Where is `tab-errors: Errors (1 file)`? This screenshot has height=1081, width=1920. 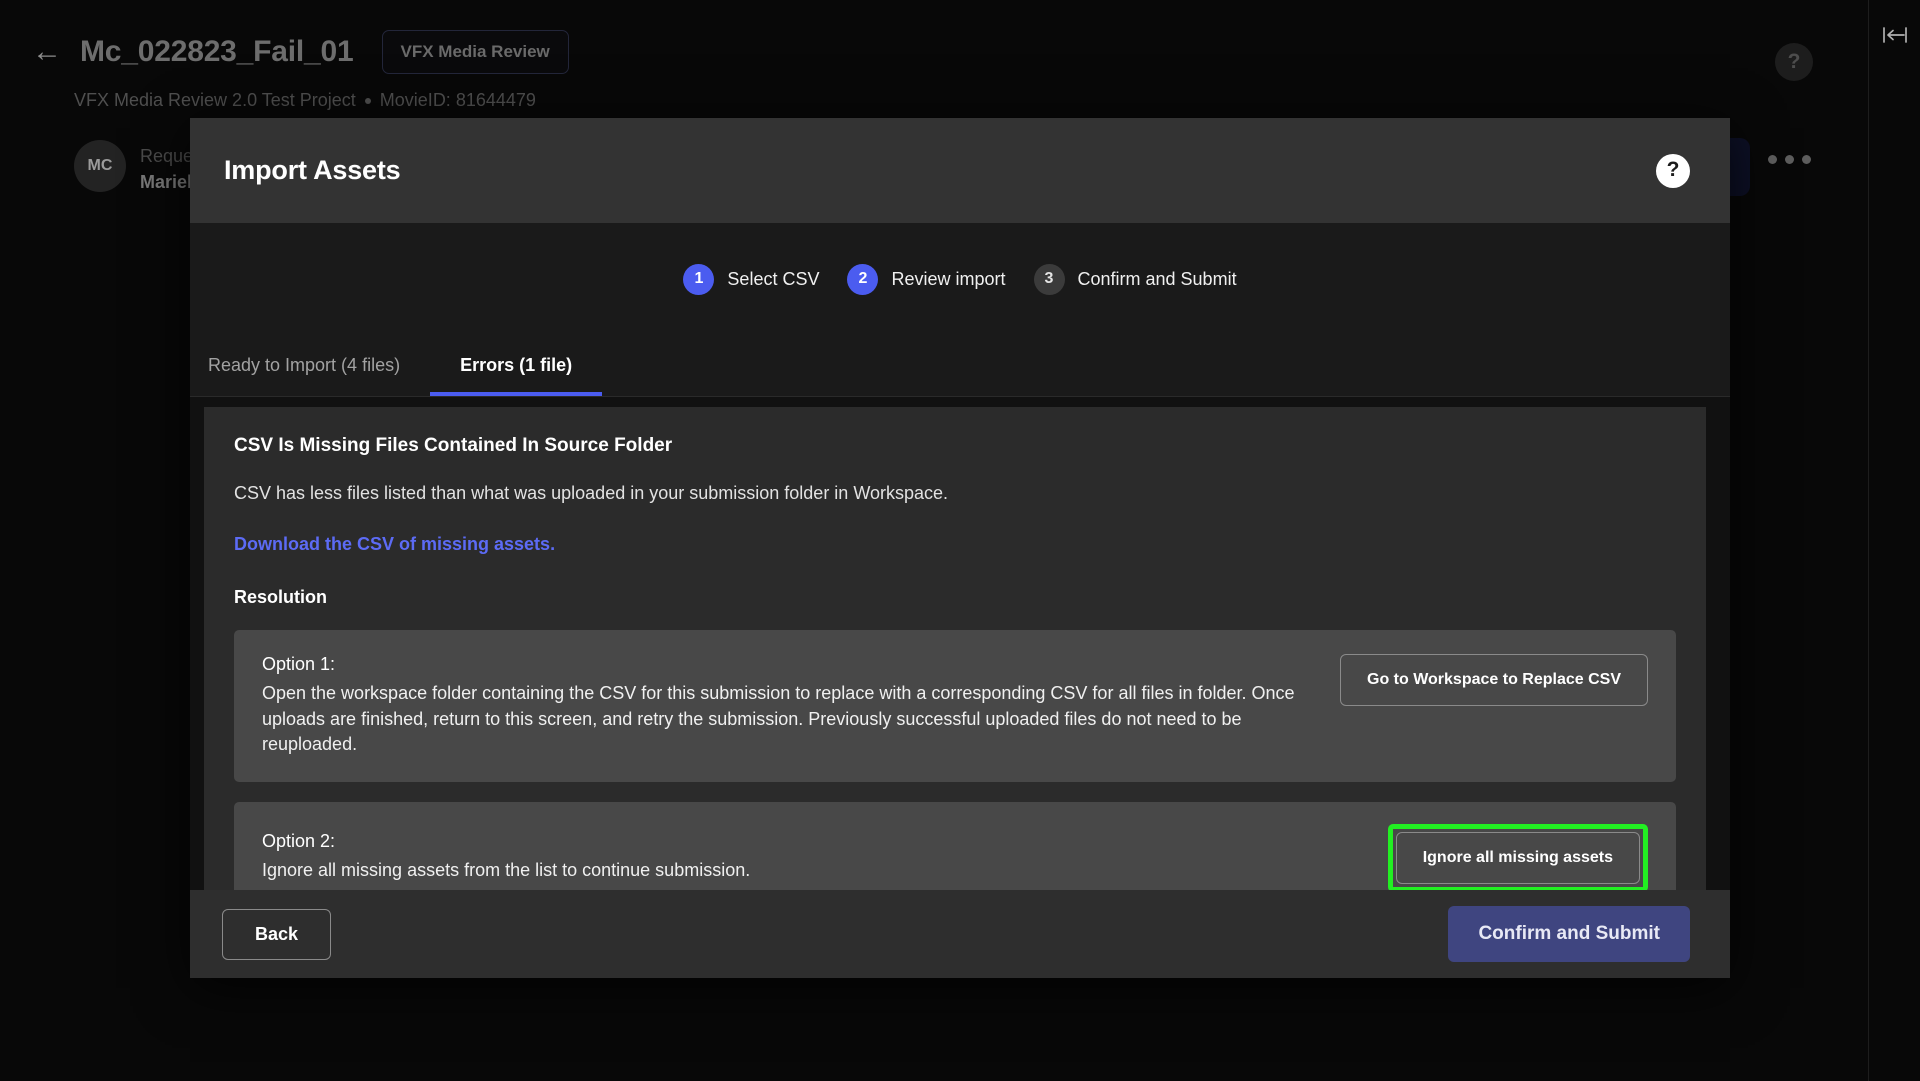
tab-errors: Errors (1 file) is located at coordinates (516, 365).